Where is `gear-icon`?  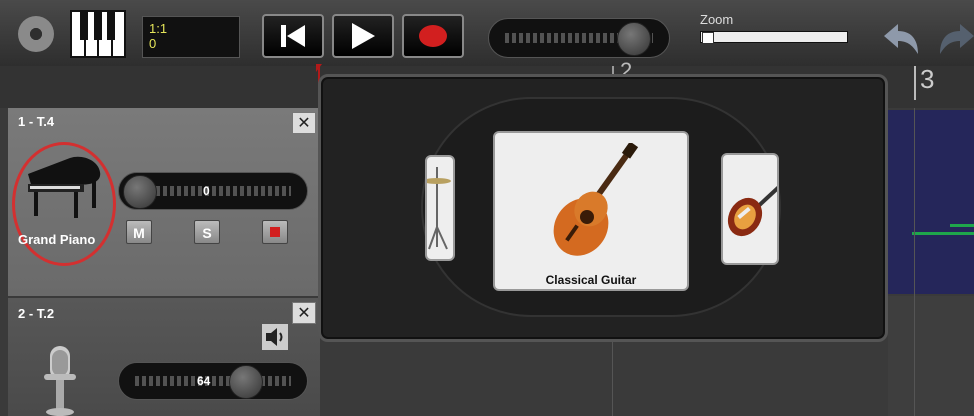
gear-icon is located at coordinates (36, 34).